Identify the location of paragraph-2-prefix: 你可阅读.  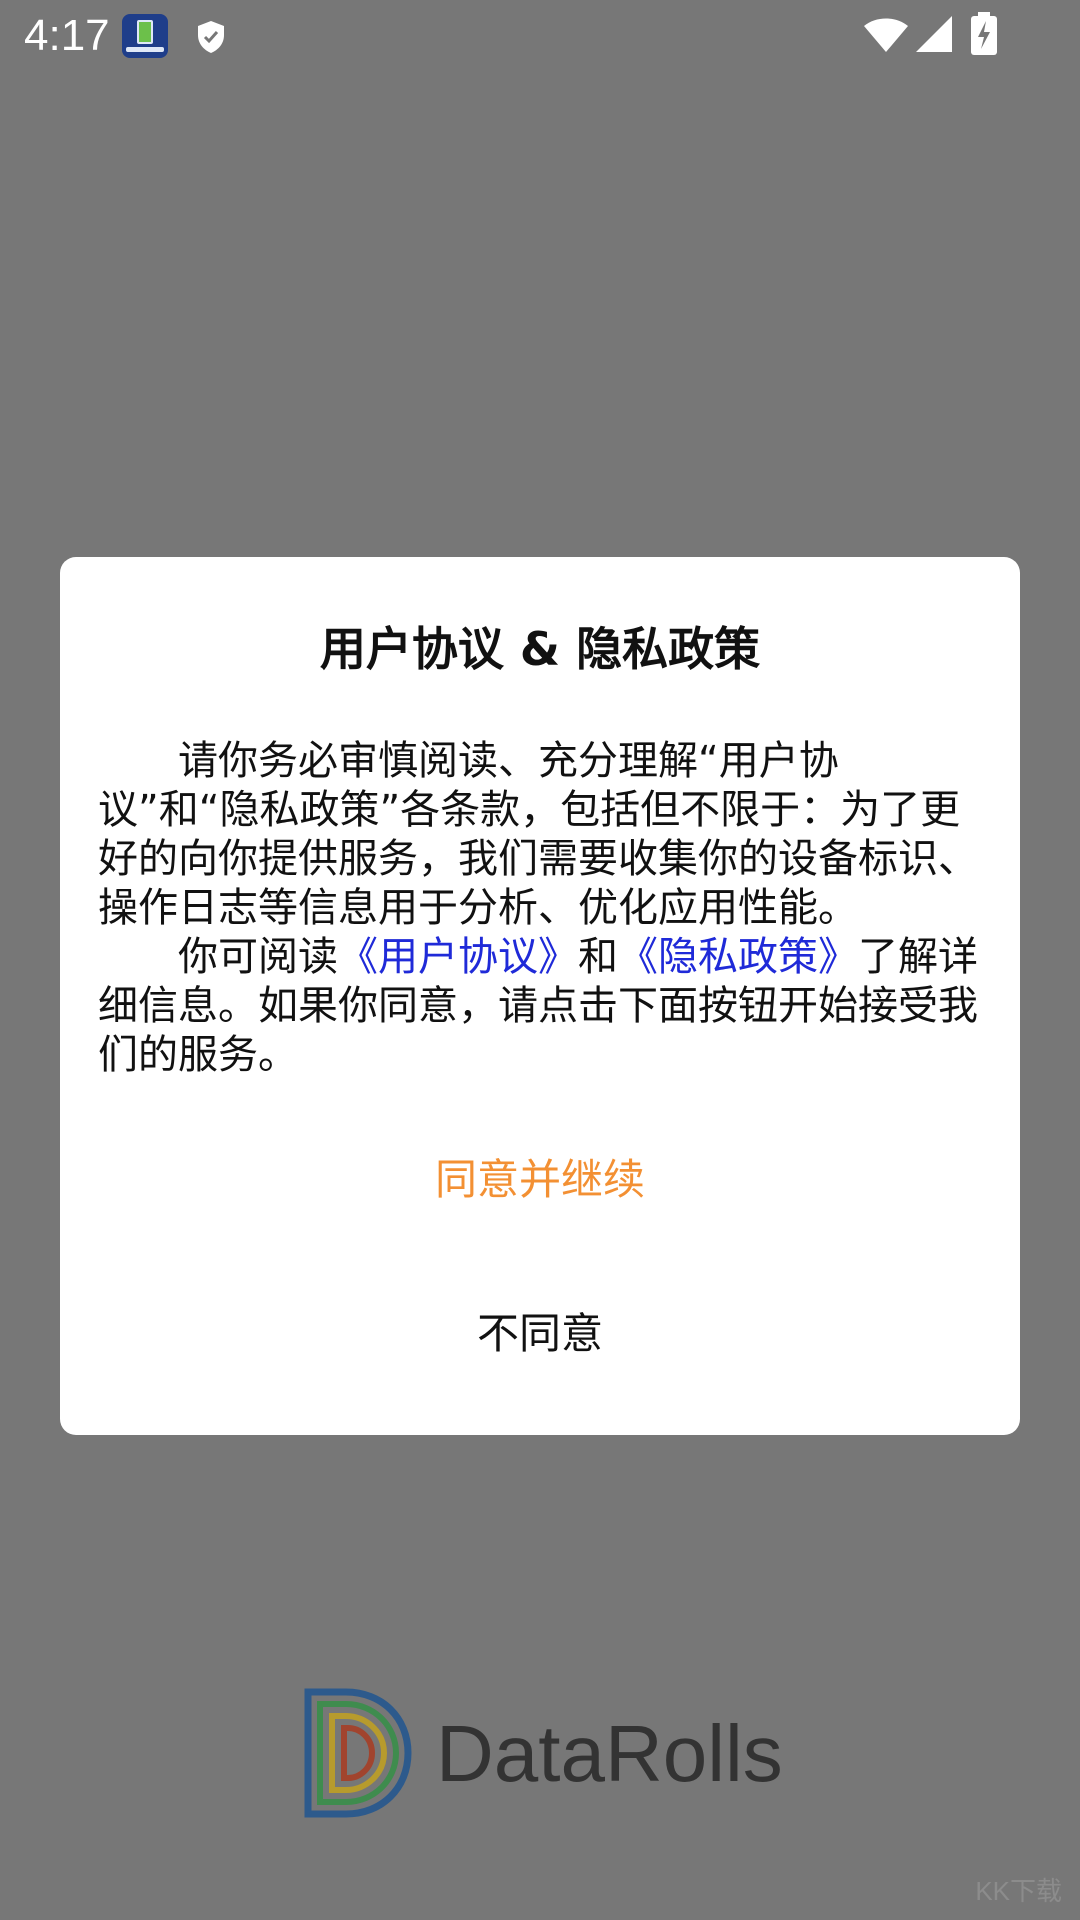
(258, 957).